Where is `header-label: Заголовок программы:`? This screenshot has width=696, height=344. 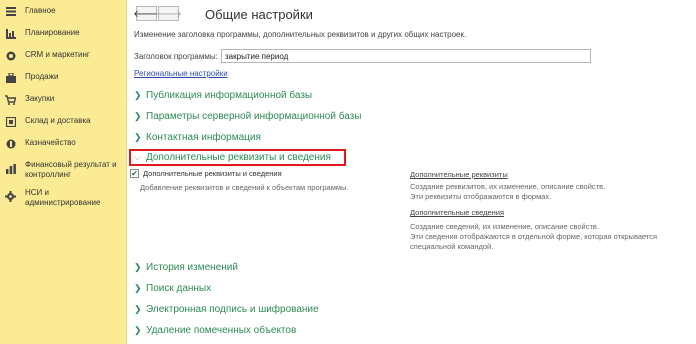 header-label: Заголовок программы: is located at coordinates (176, 56).